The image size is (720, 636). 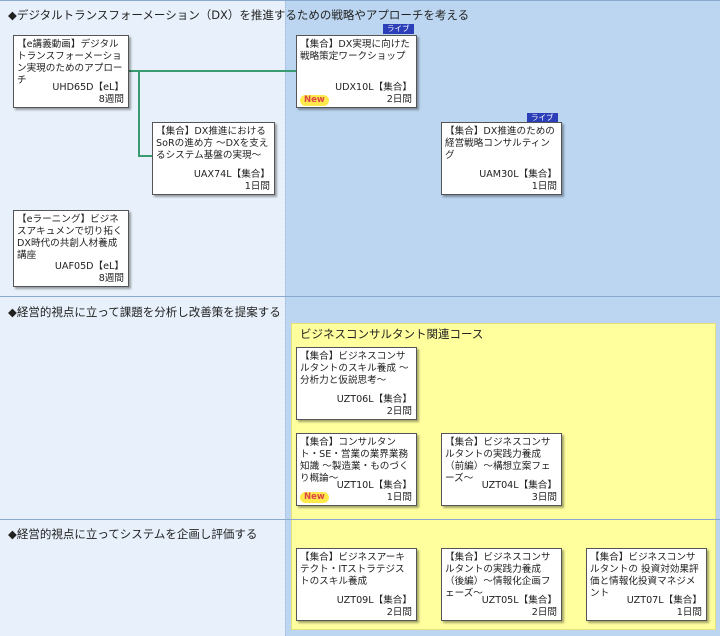 I want to click on course-code: UZT07L【集合】, so click(x=664, y=600).